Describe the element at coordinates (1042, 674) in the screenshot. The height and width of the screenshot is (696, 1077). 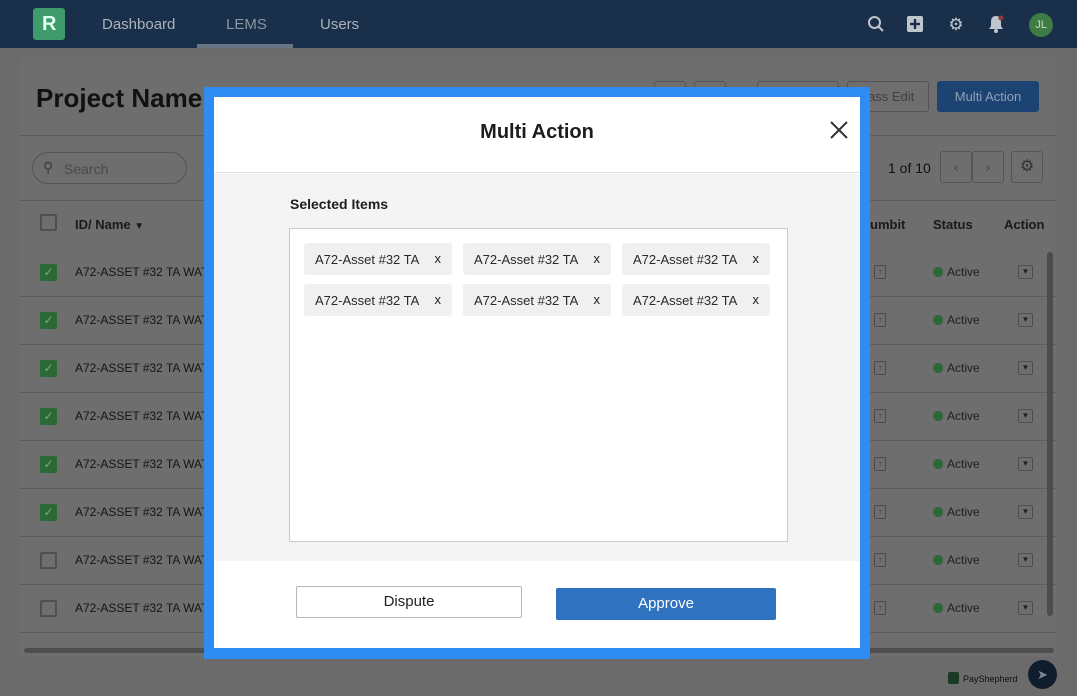
I see `send-icon: ➤` at that location.